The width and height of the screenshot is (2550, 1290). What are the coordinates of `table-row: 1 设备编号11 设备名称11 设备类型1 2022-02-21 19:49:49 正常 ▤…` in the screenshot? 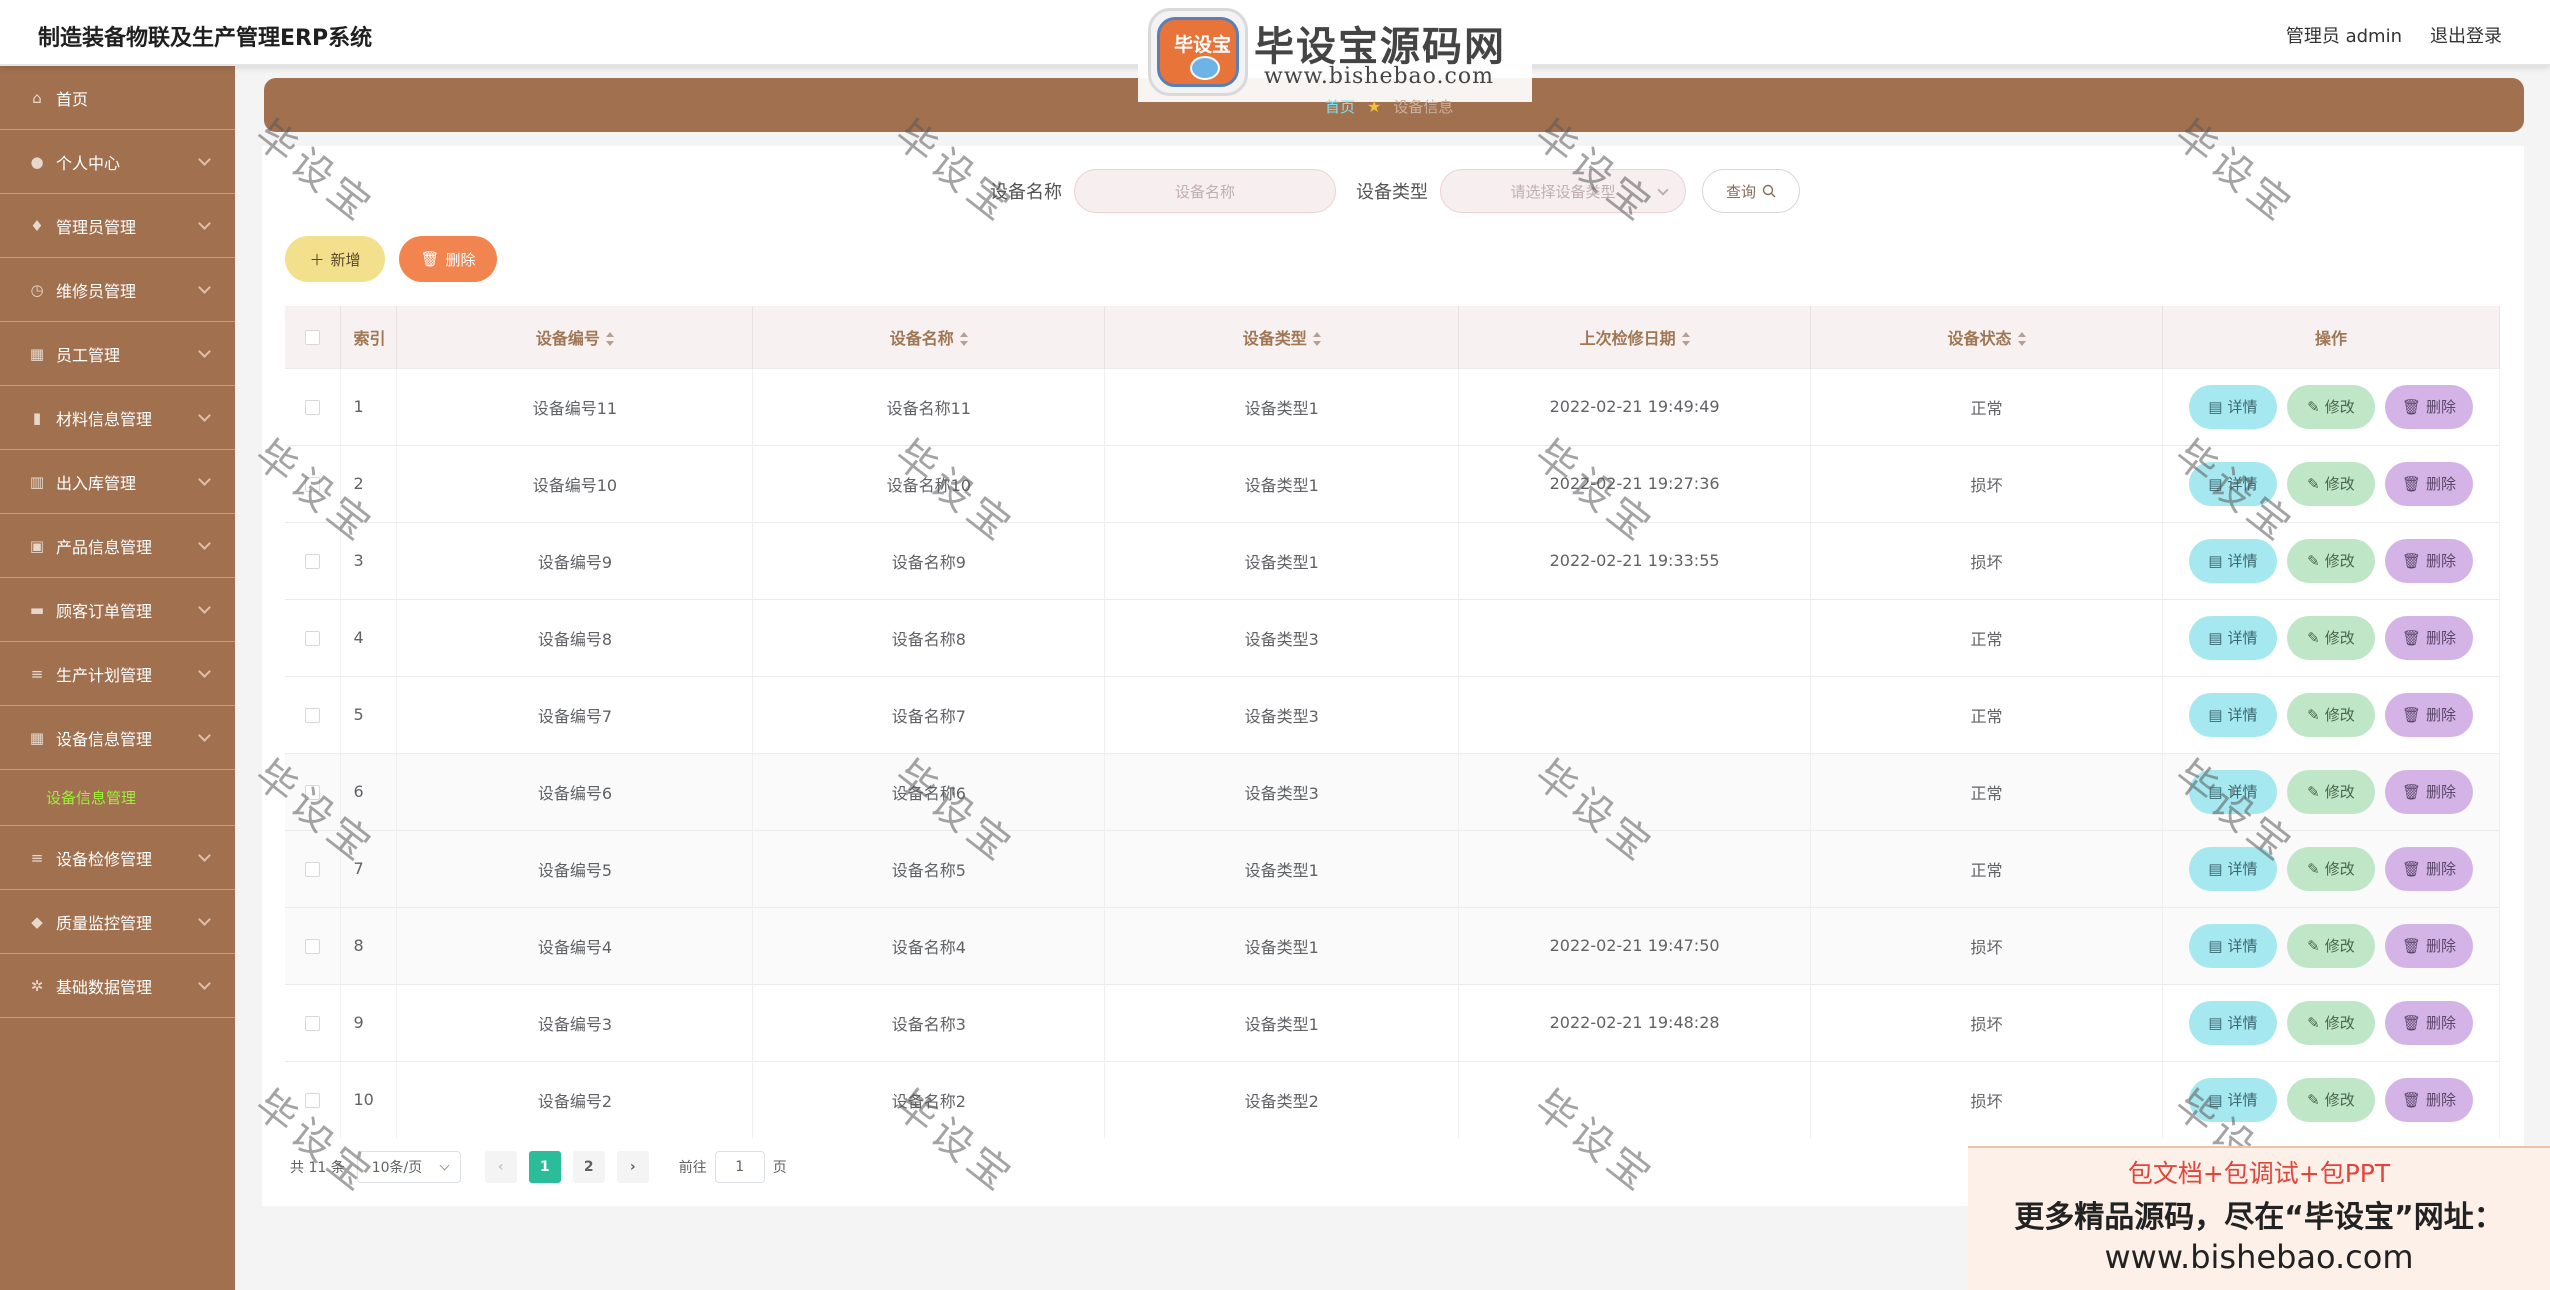 It's located at (1393, 406).